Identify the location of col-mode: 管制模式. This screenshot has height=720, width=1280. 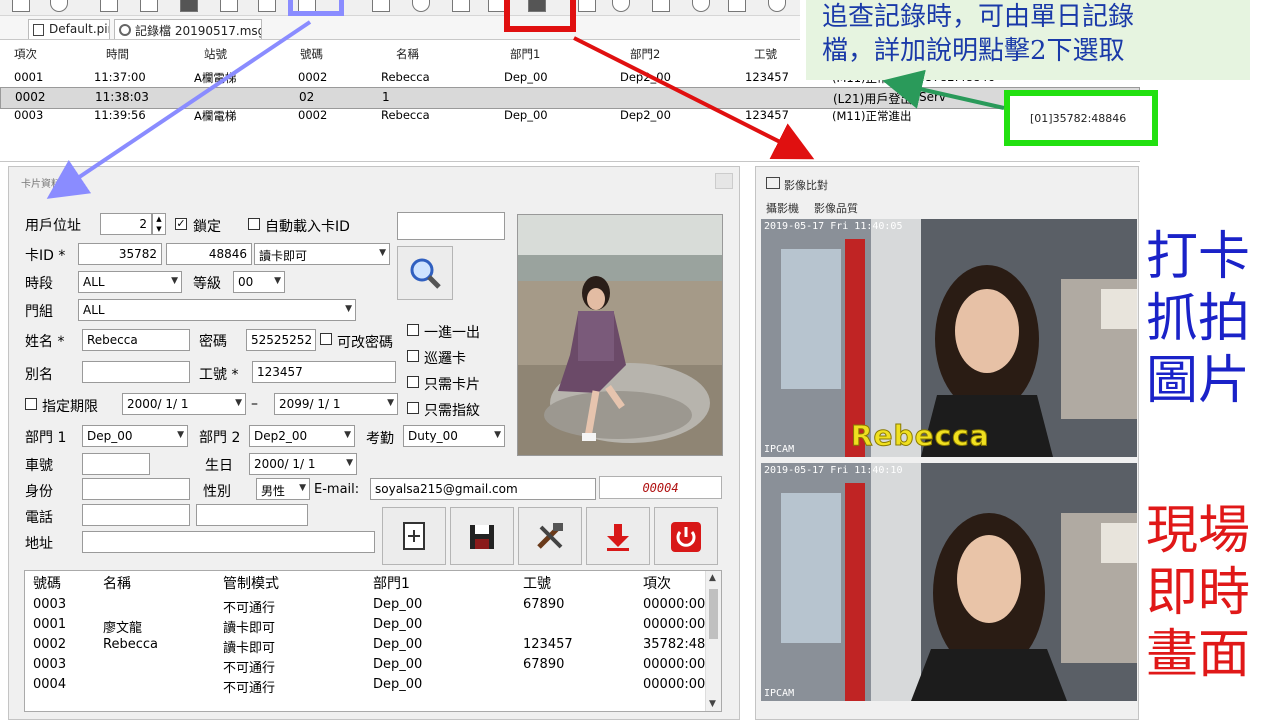
(251, 583).